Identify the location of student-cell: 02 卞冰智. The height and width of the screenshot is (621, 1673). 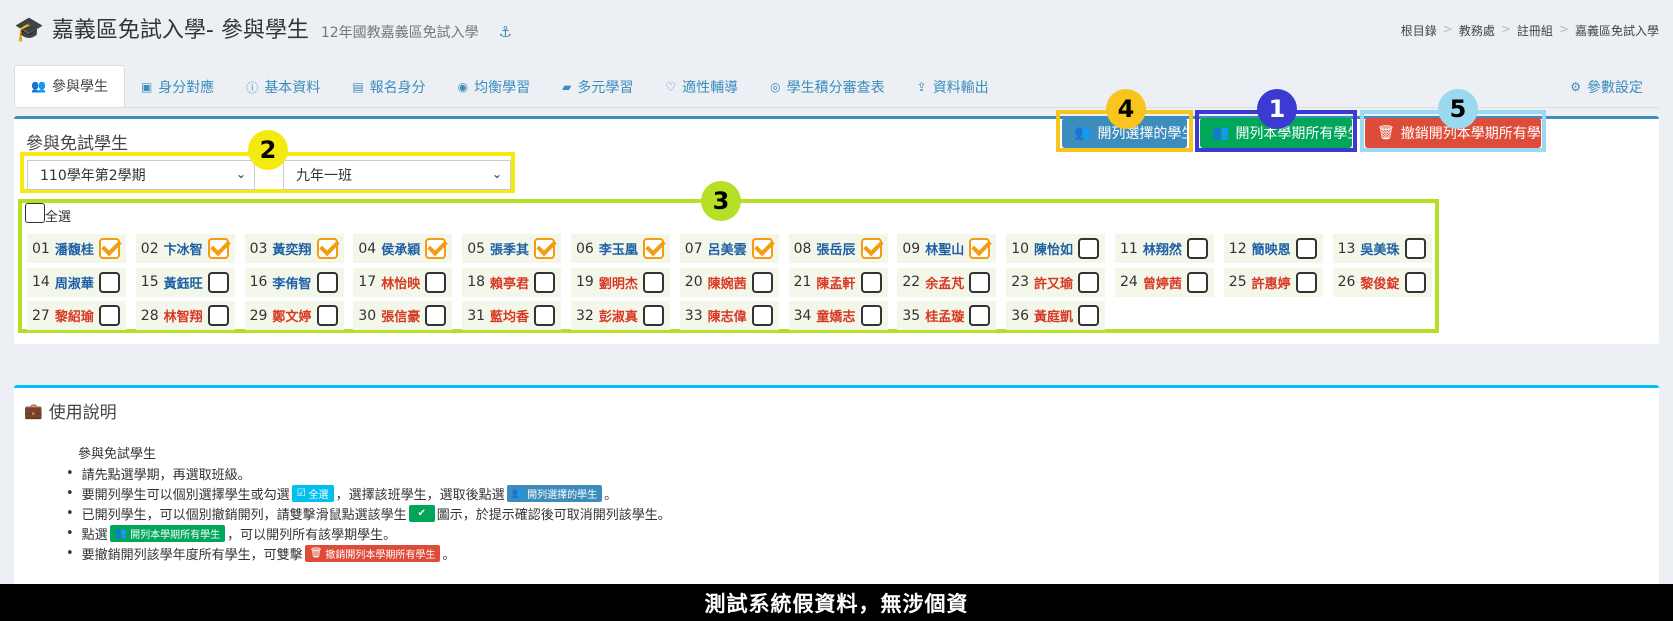
(185, 248).